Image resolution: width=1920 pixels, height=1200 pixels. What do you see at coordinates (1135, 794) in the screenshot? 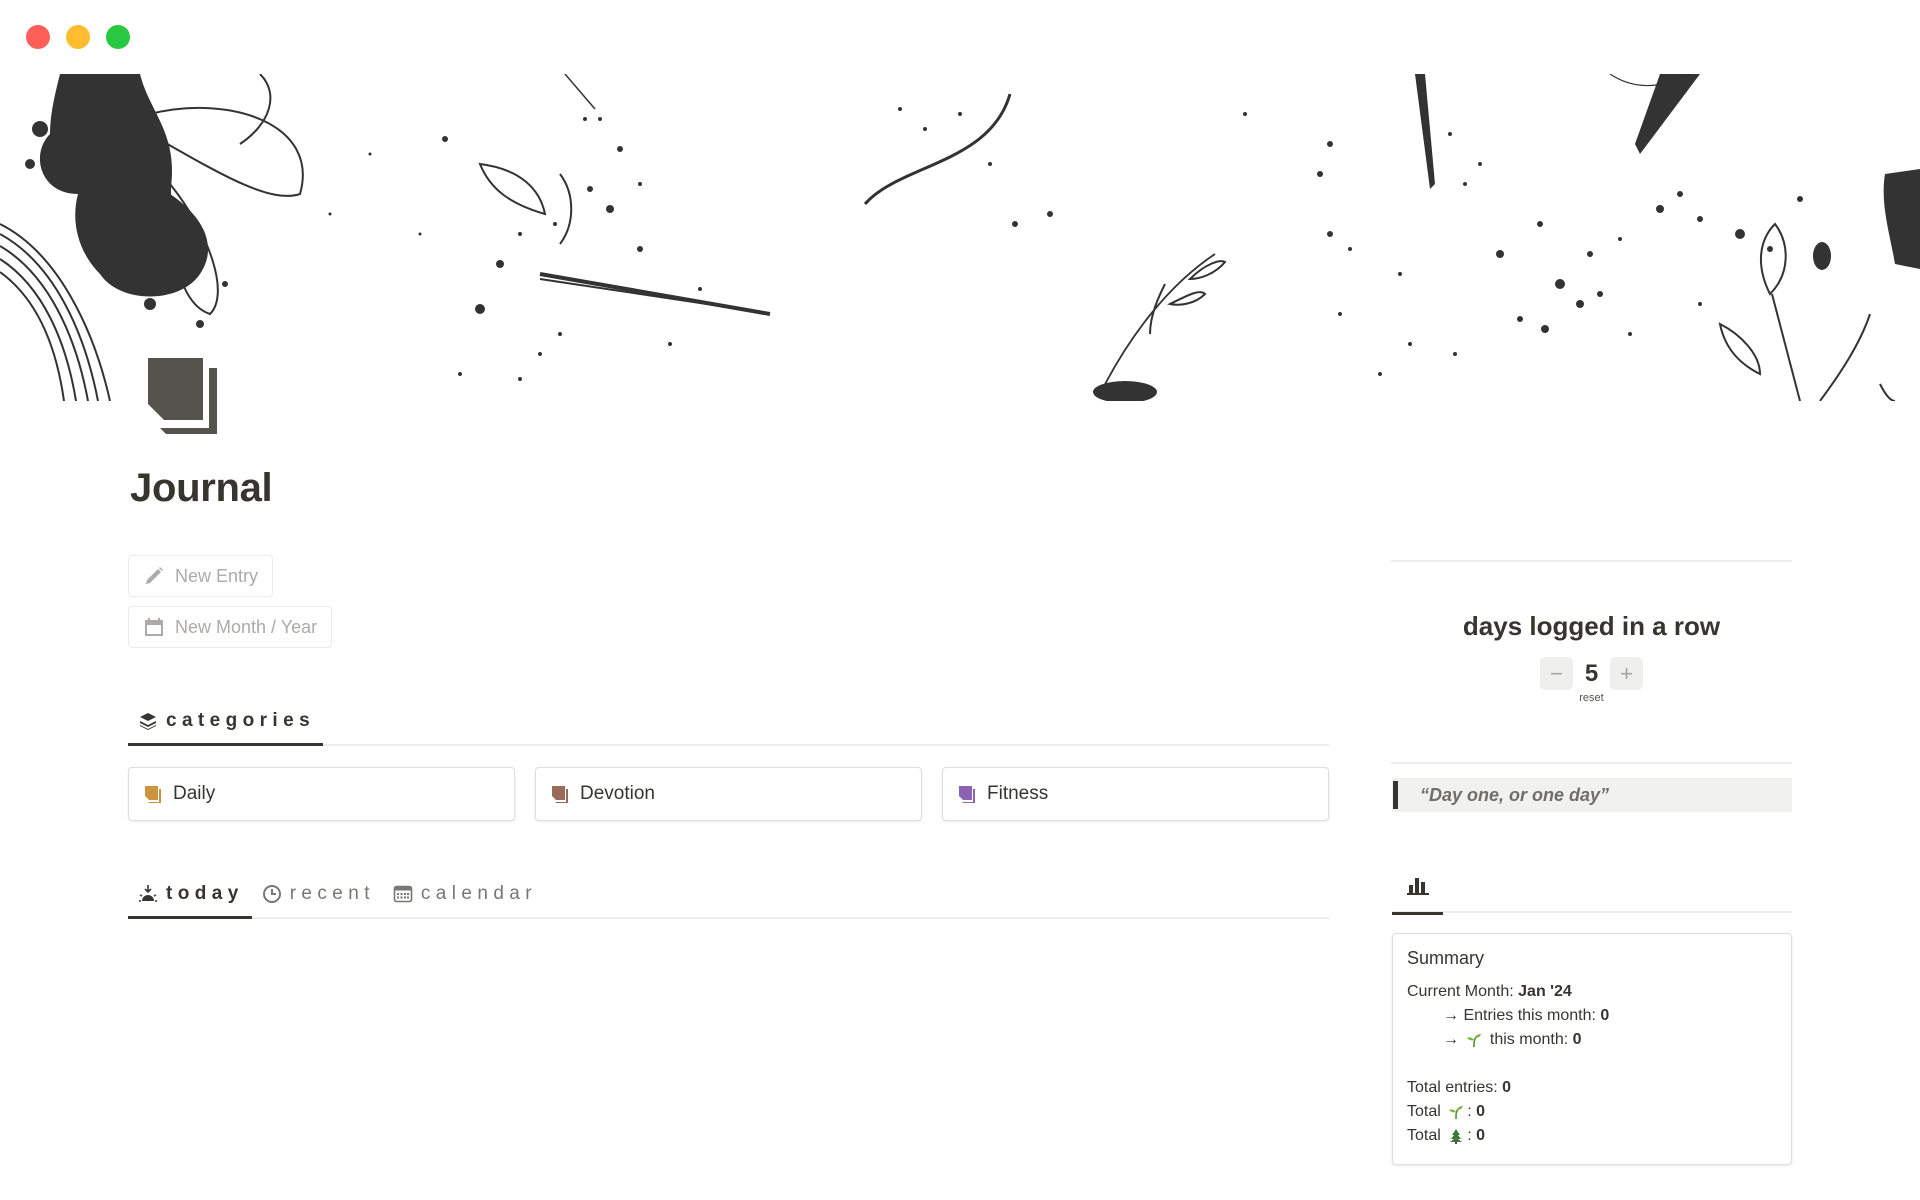
I see `category-card-fitness: Fitness` at bounding box center [1135, 794].